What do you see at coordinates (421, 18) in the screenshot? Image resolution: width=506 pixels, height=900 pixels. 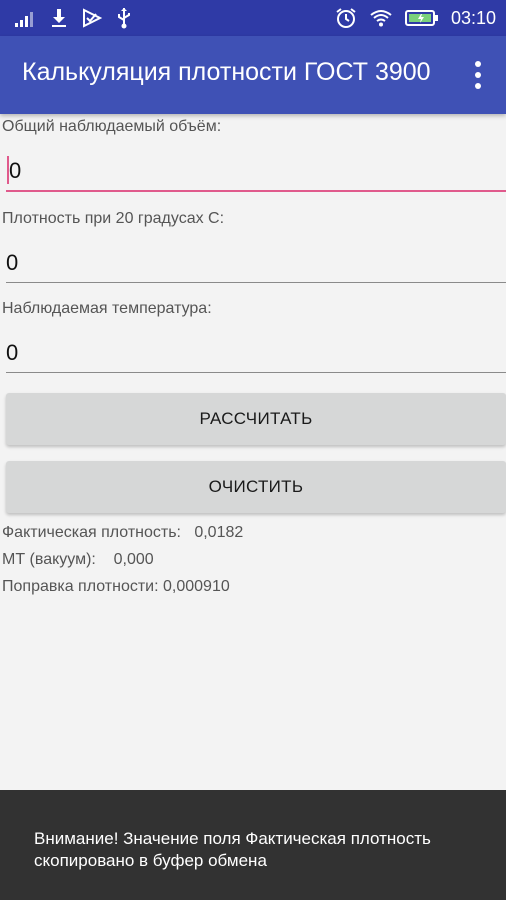 I see `battery-charging-icon` at bounding box center [421, 18].